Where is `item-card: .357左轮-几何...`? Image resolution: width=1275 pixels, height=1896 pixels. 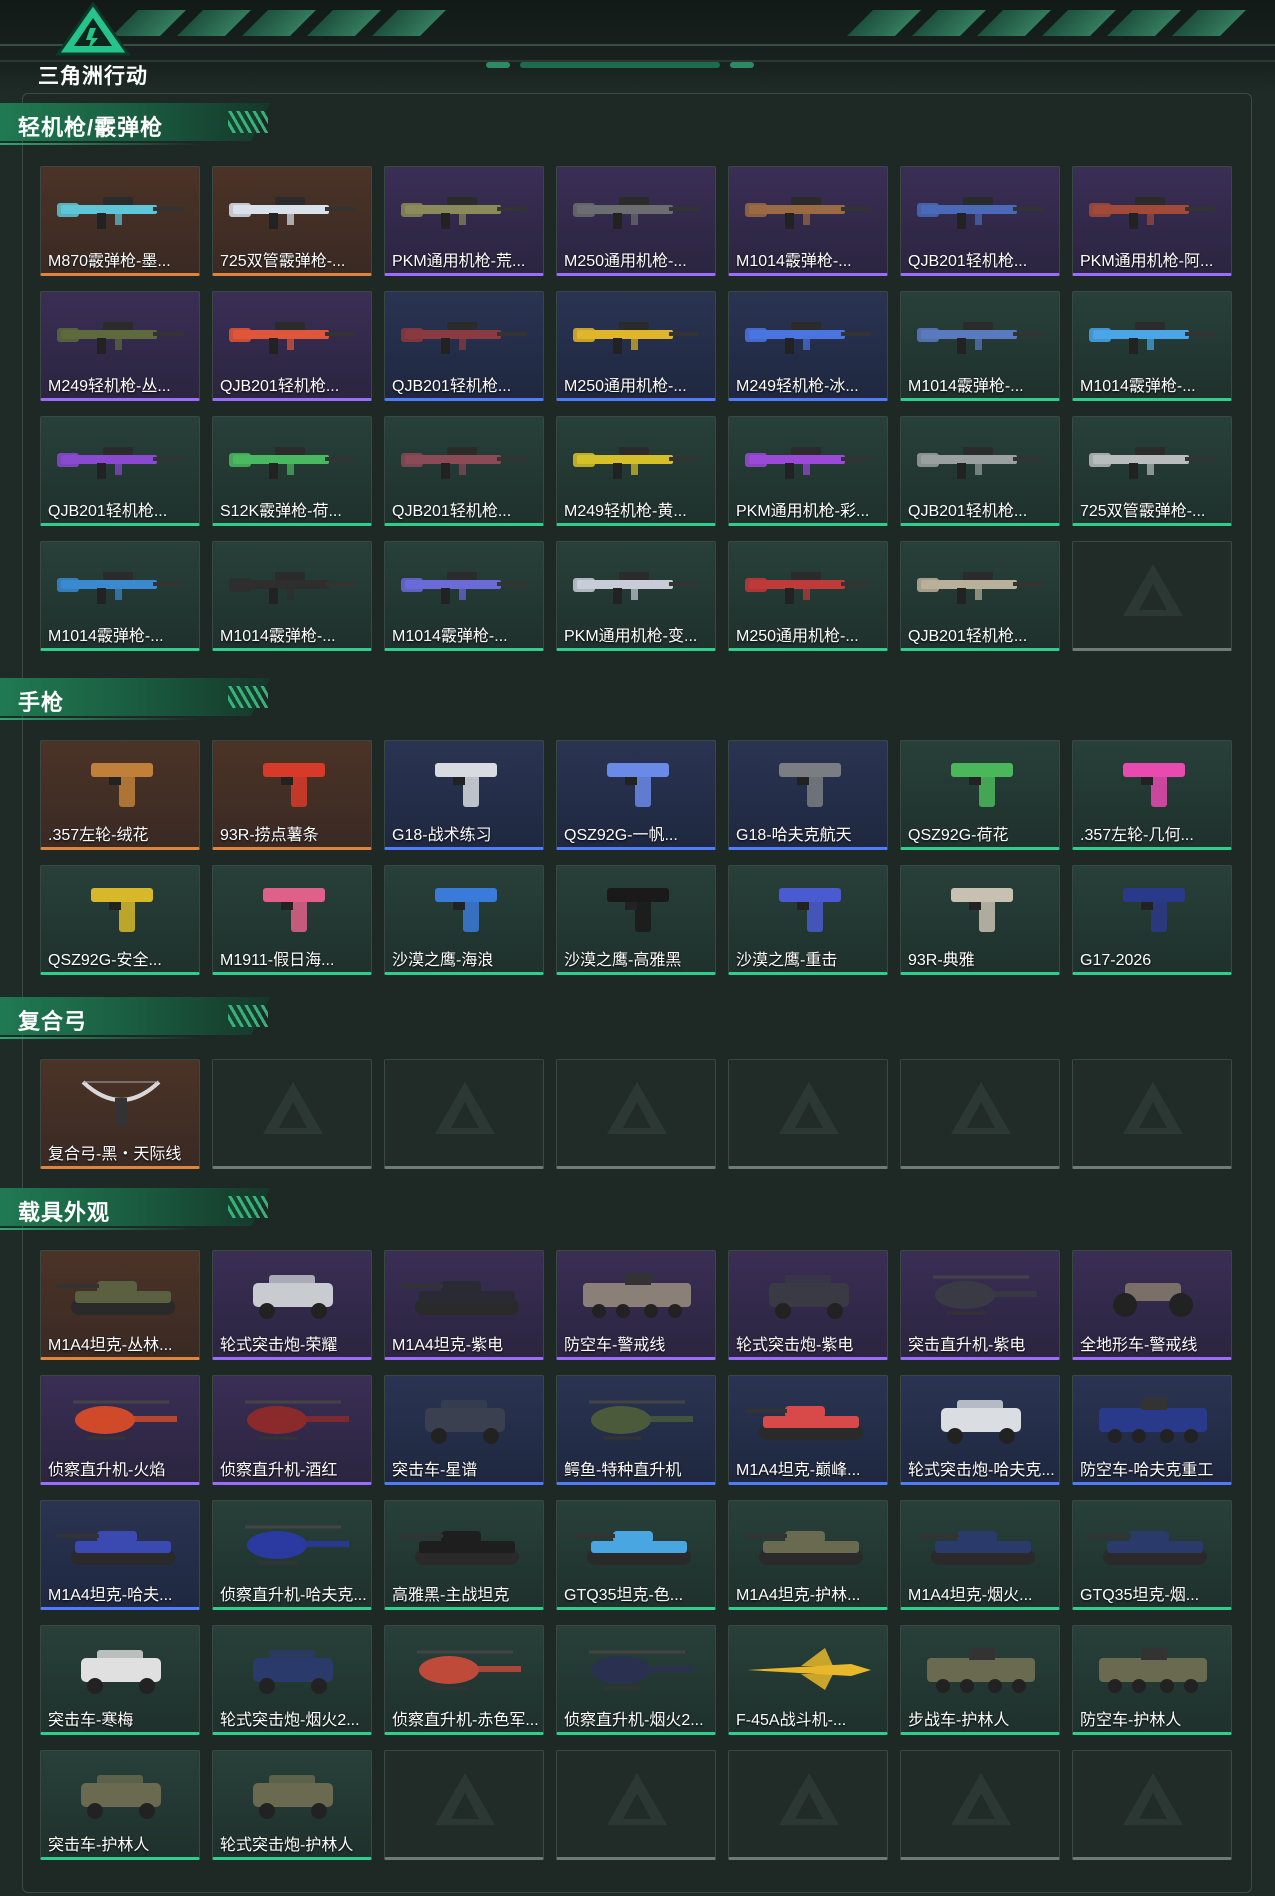 item-card: .357左轮-几何... is located at coordinates (1152, 795).